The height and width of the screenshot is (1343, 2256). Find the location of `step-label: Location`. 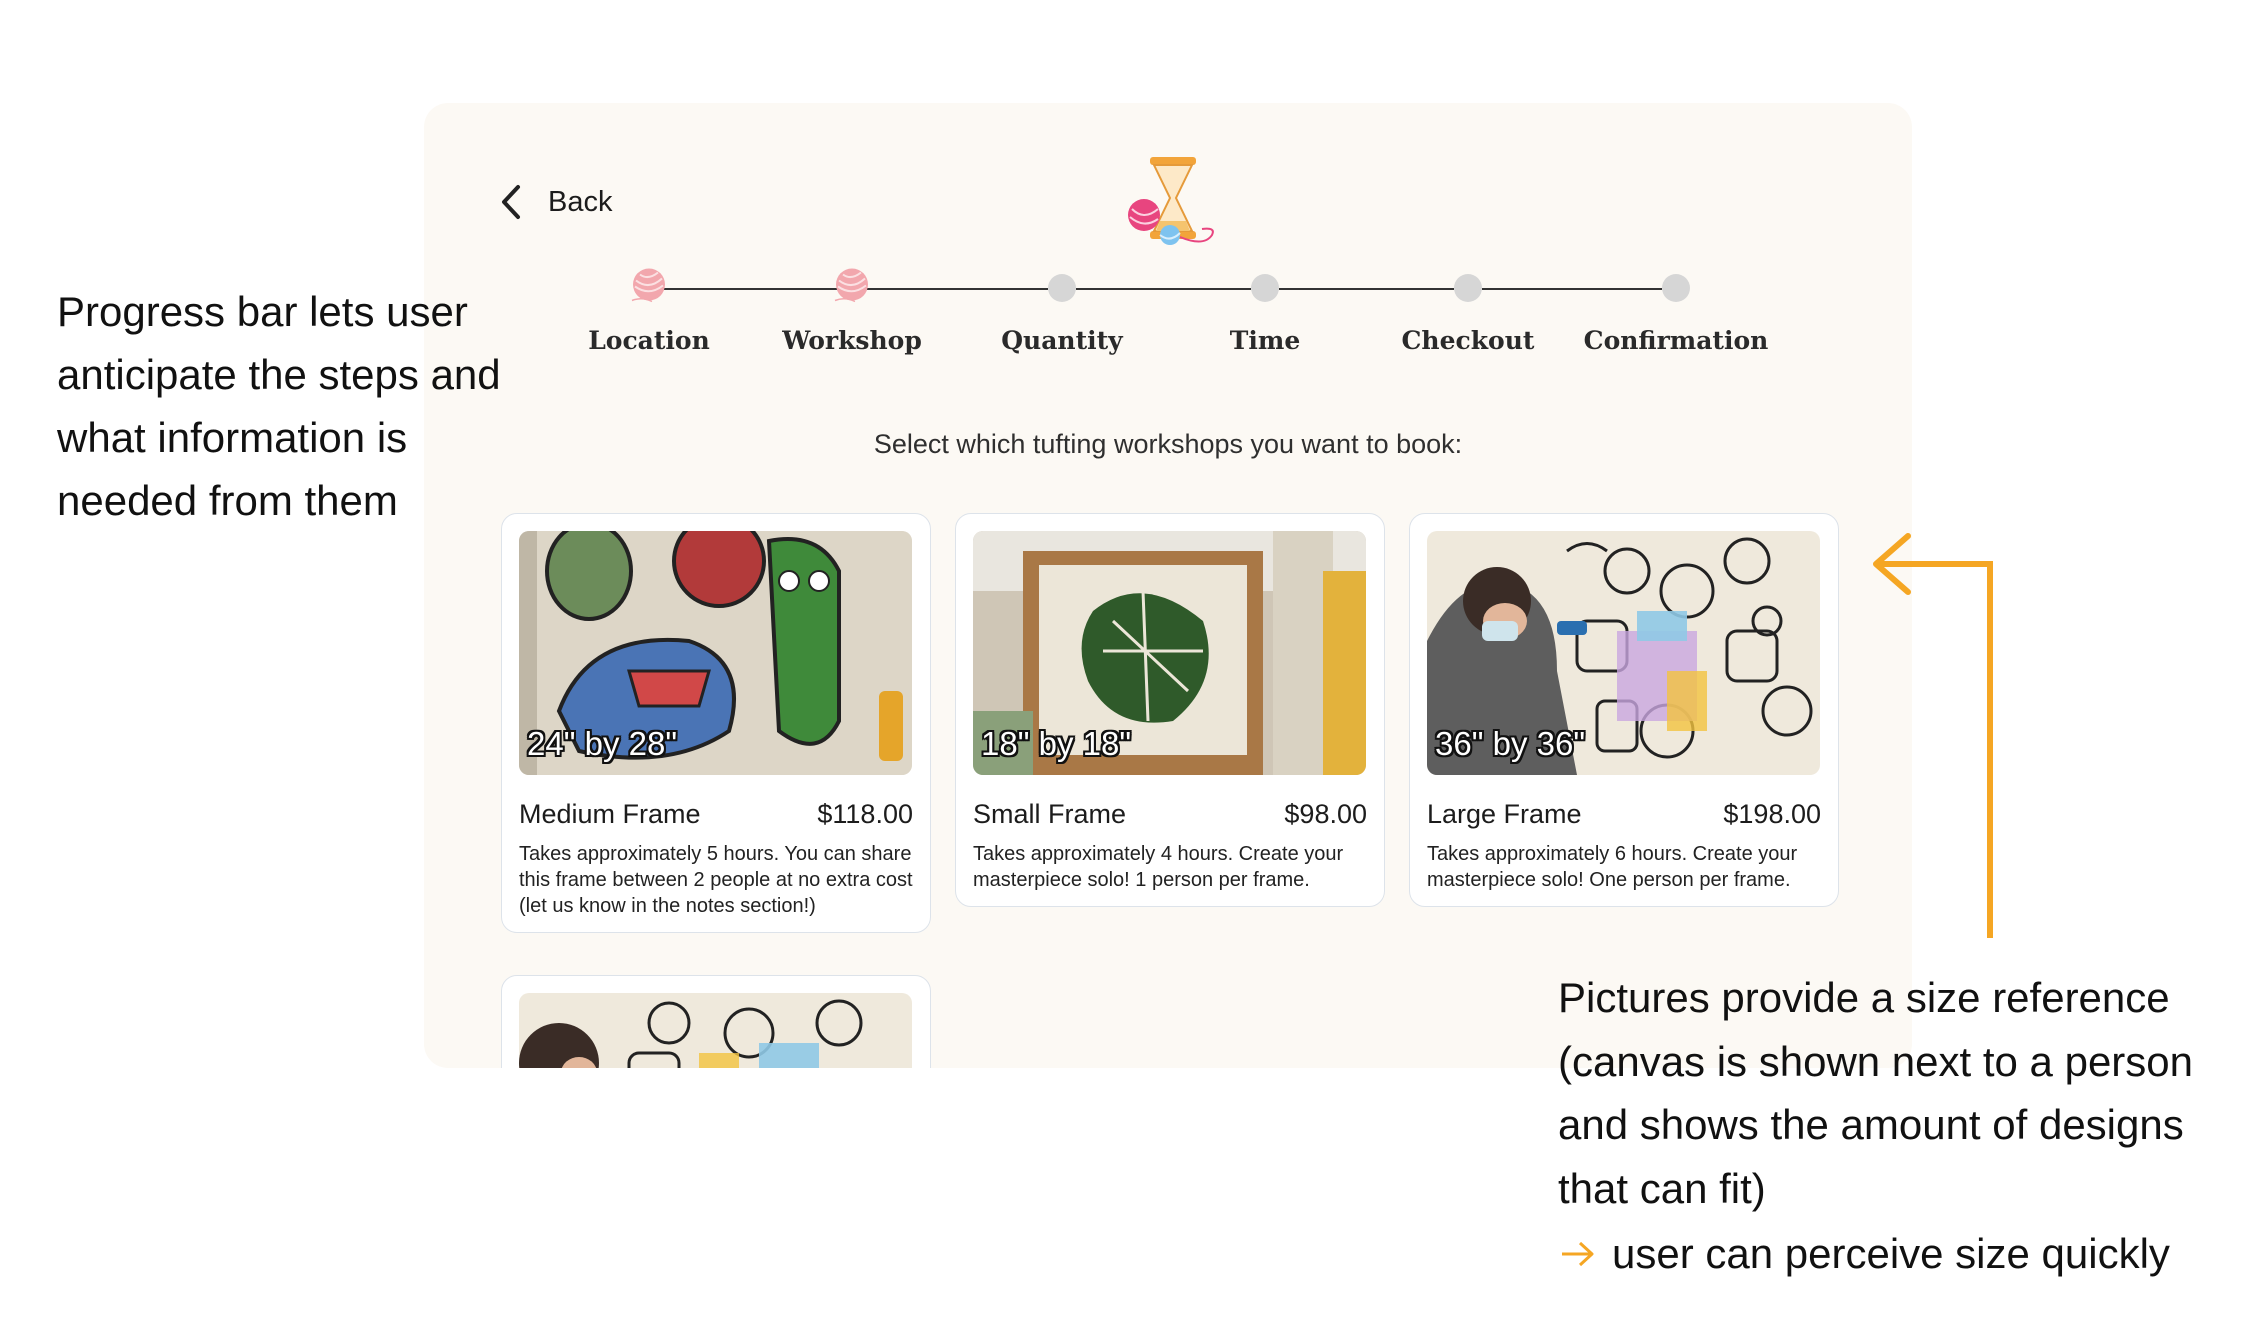

step-label: Location is located at coordinates (649, 340).